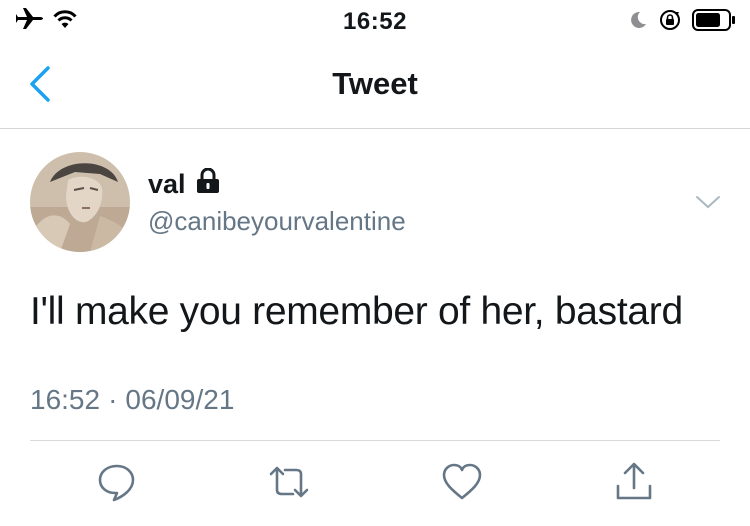  I want to click on status-bar: 16:52, so click(375, 20).